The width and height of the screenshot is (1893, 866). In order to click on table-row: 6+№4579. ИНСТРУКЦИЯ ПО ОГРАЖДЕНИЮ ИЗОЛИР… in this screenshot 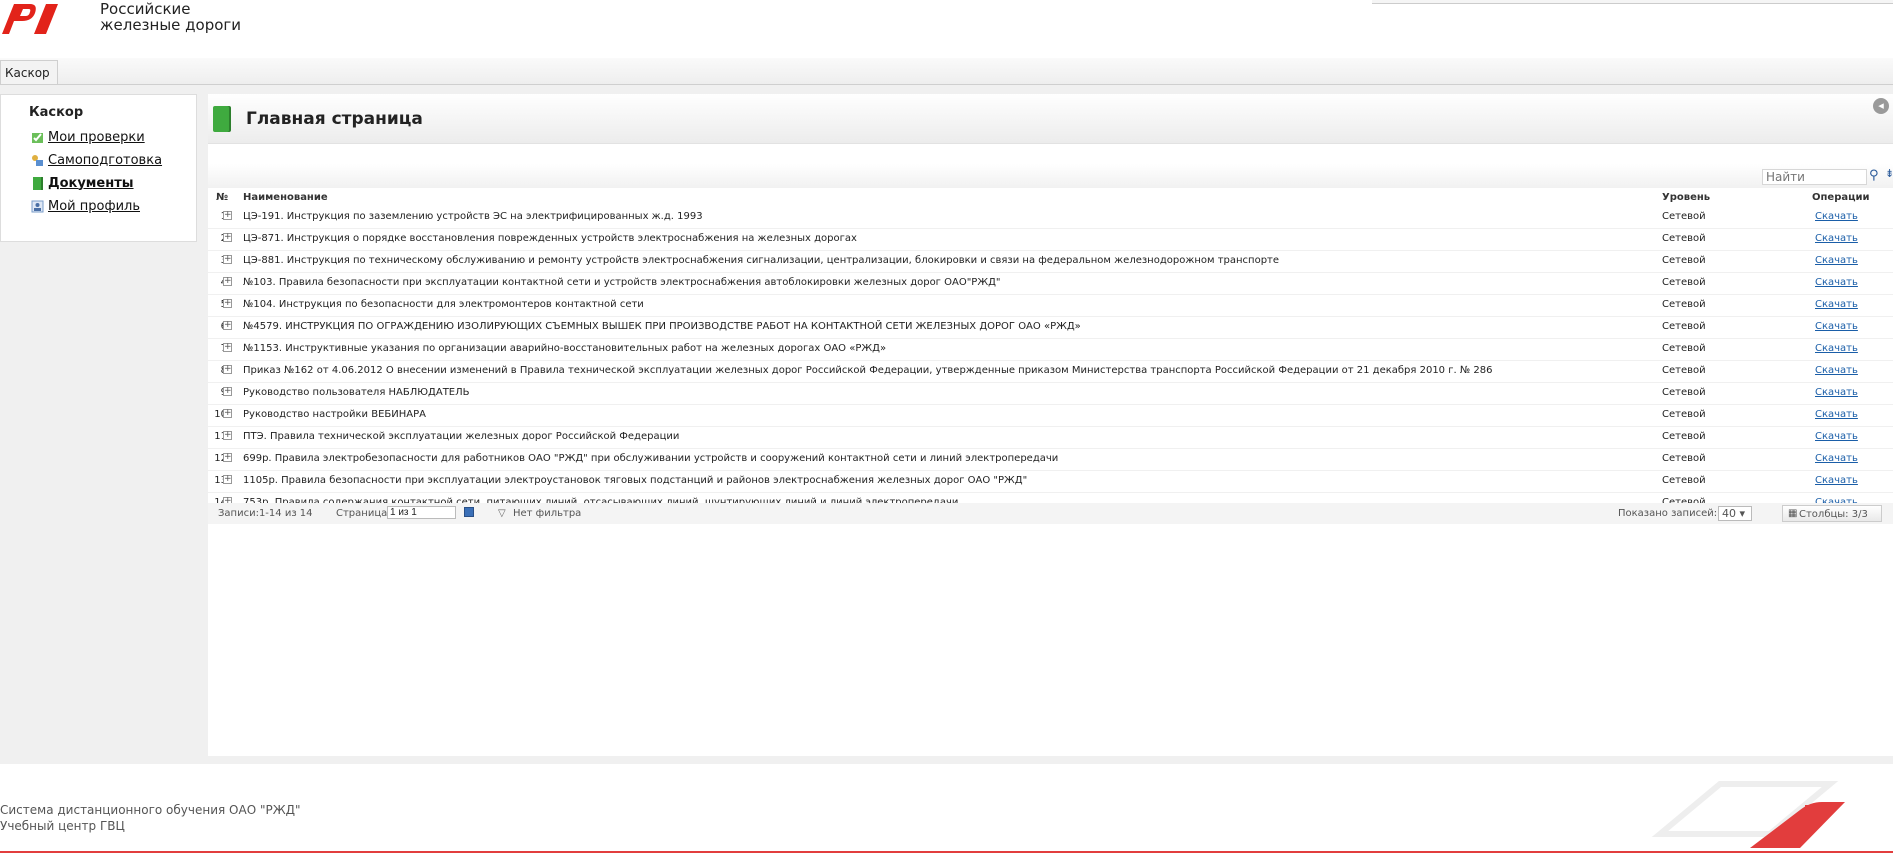, I will do `click(1050, 328)`.